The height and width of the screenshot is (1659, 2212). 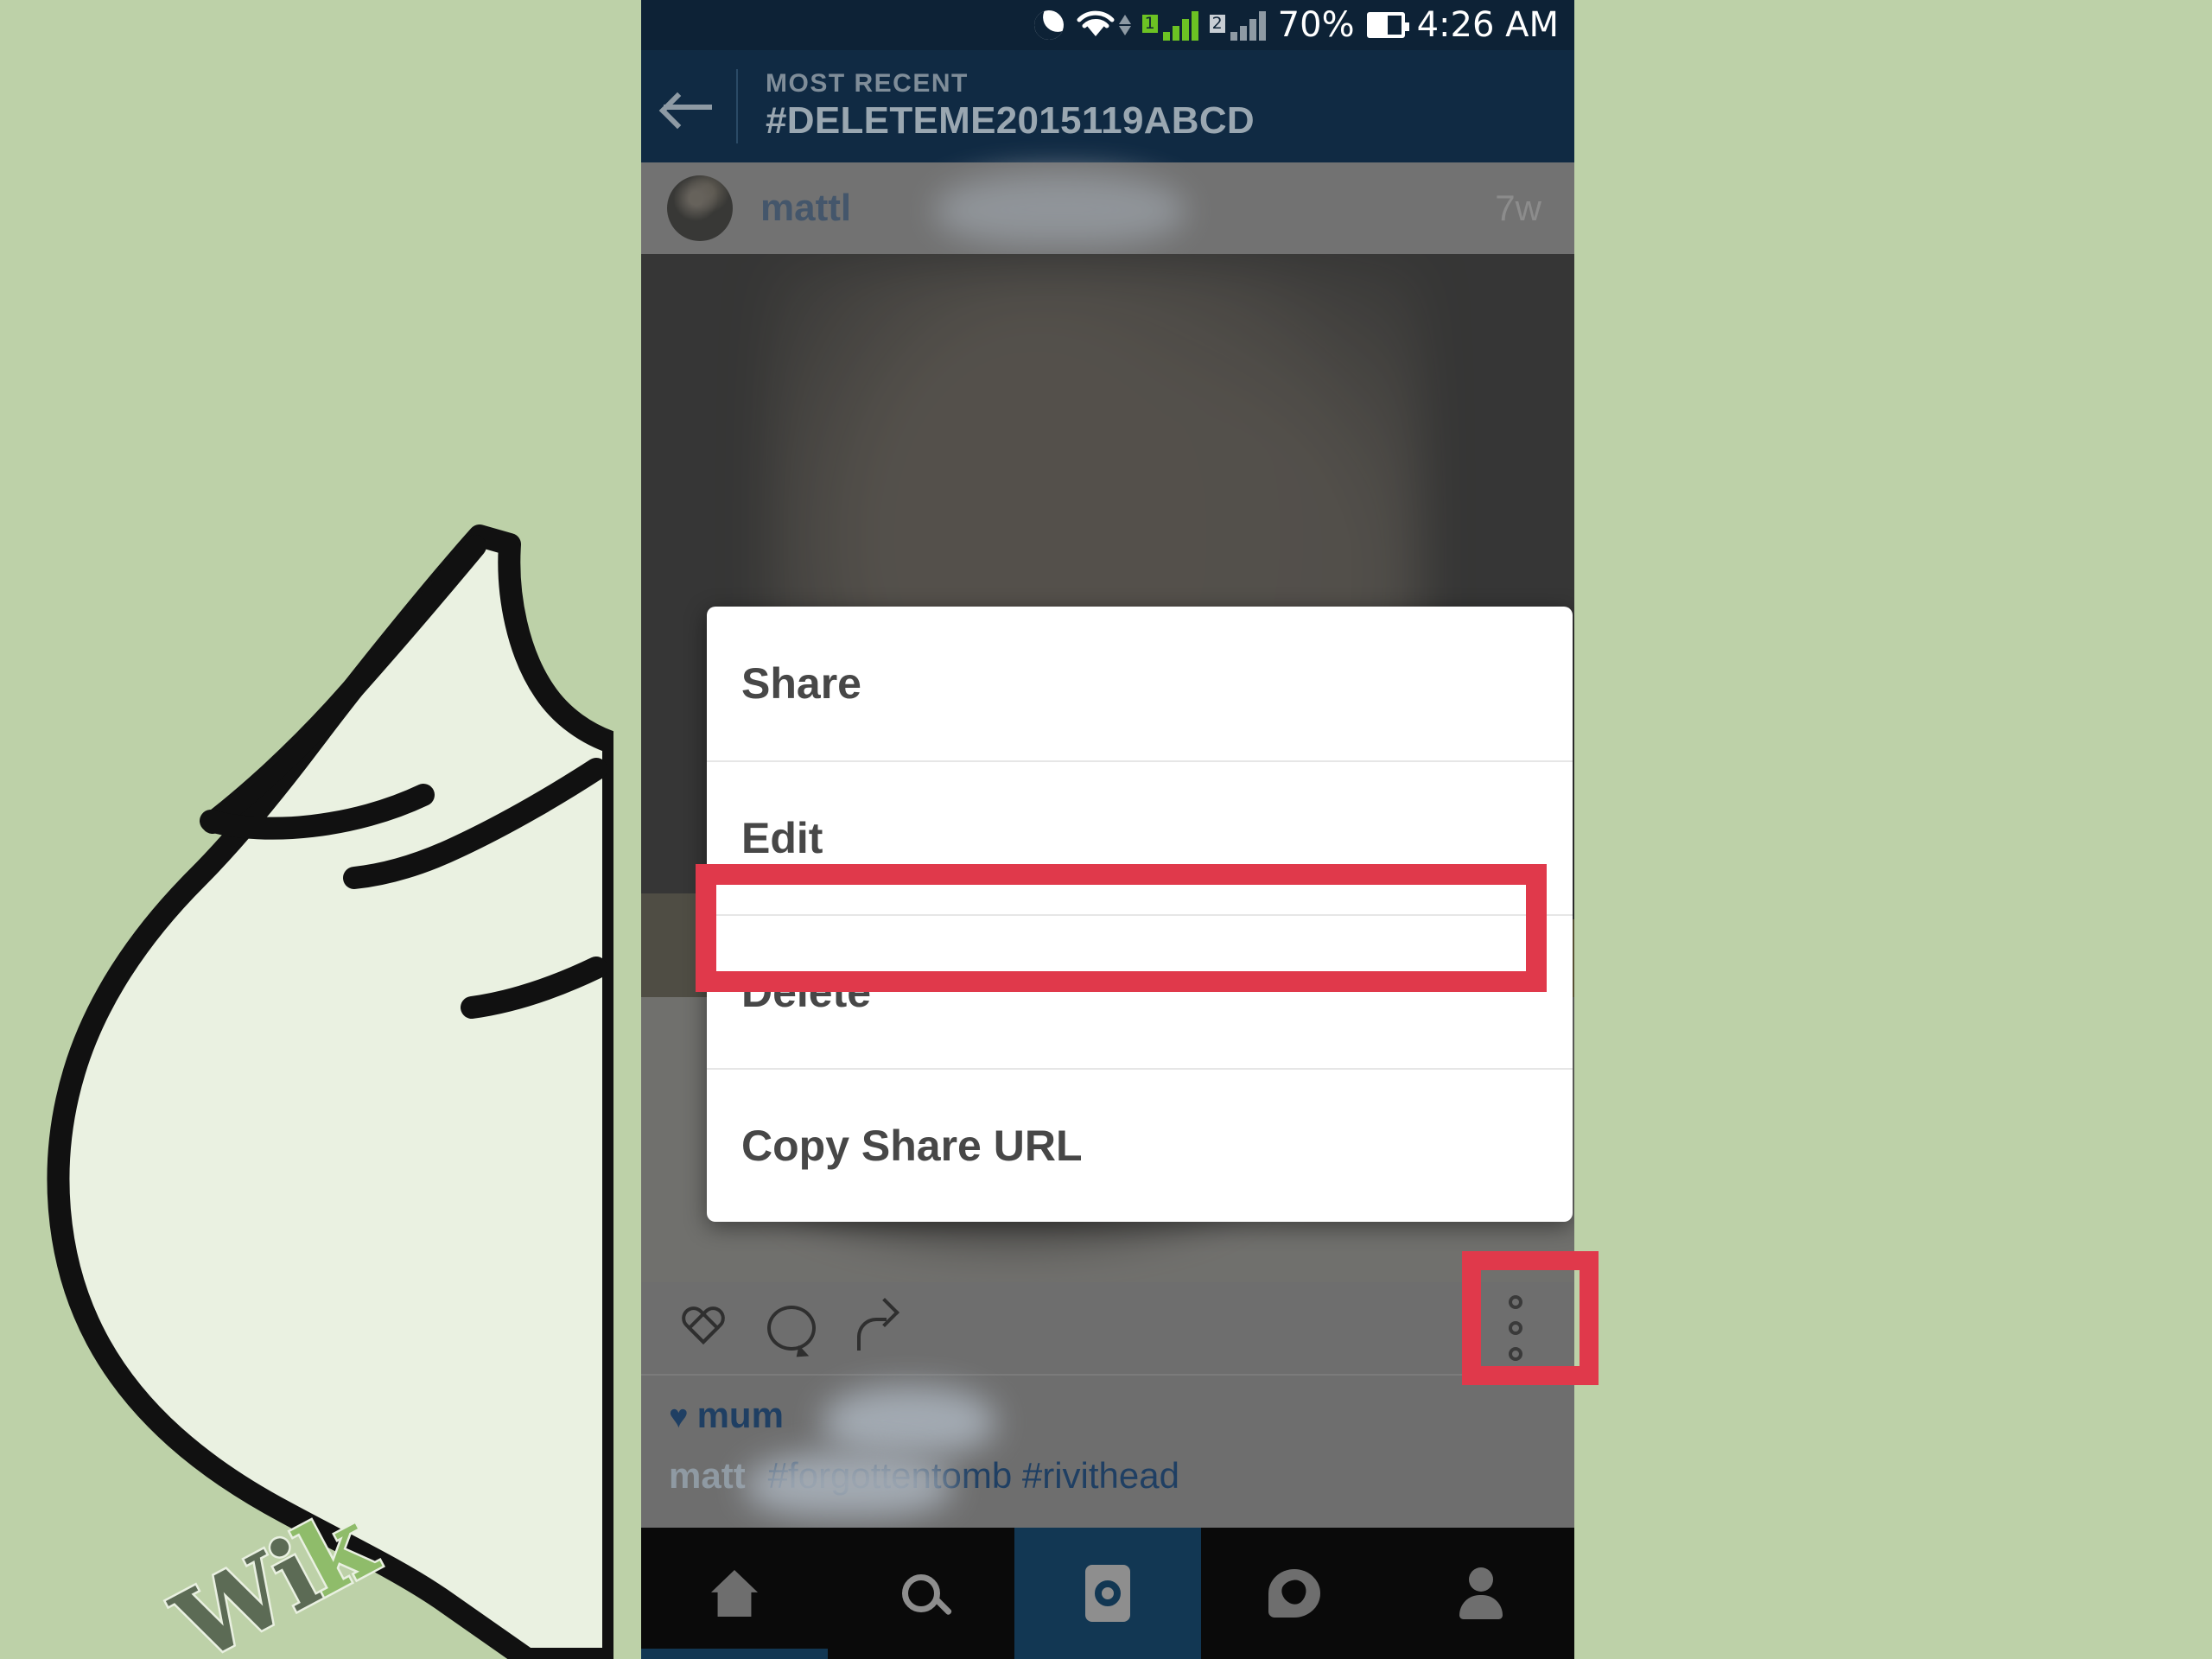 What do you see at coordinates (679, 1417) in the screenshot?
I see `heart-filled-icon: ♥` at bounding box center [679, 1417].